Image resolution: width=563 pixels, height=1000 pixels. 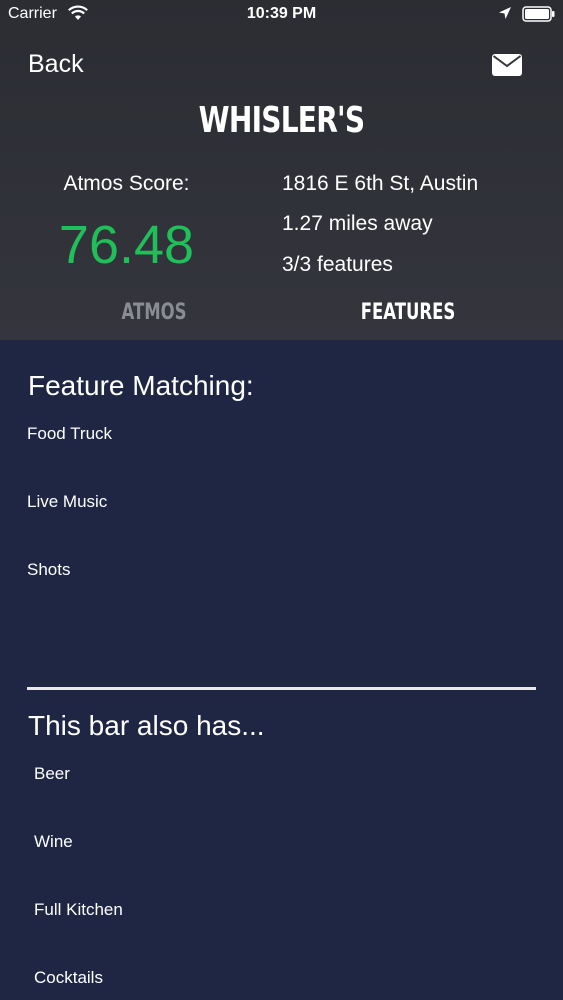 I want to click on location-arrow-icon, so click(x=505, y=13).